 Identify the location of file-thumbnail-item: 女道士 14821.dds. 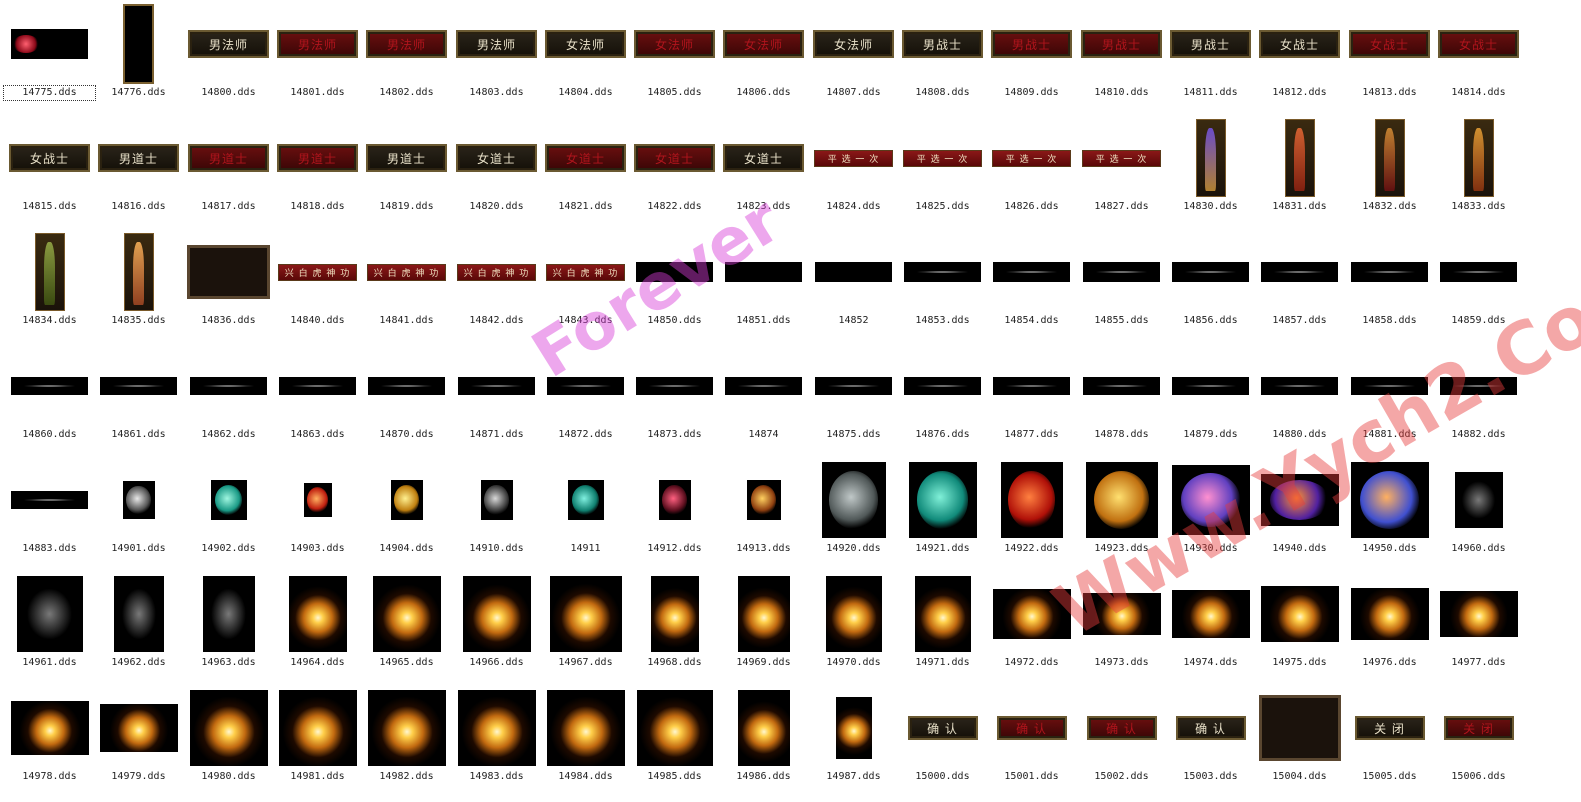
(585, 175).